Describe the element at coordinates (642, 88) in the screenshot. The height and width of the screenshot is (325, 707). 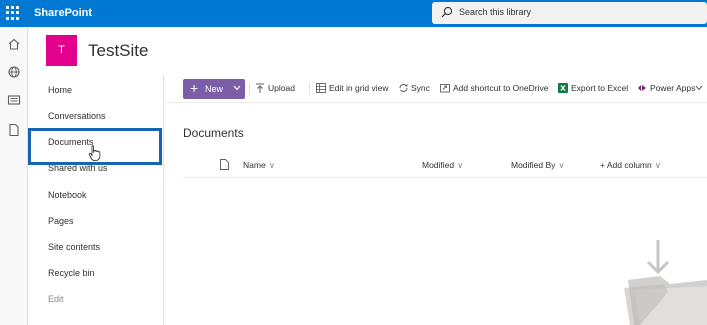
I see `power-apps-icon` at that location.